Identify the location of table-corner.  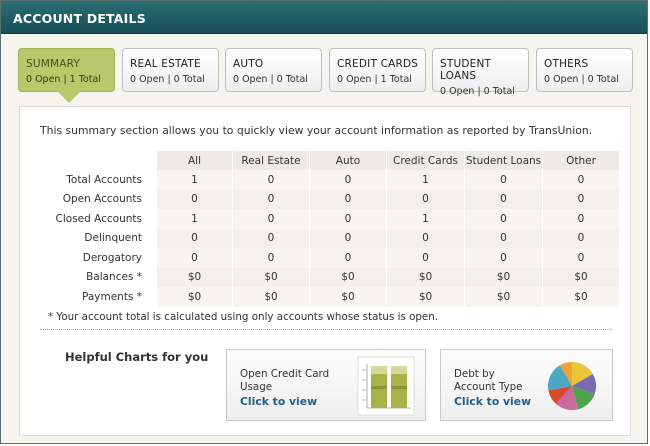
(98, 160).